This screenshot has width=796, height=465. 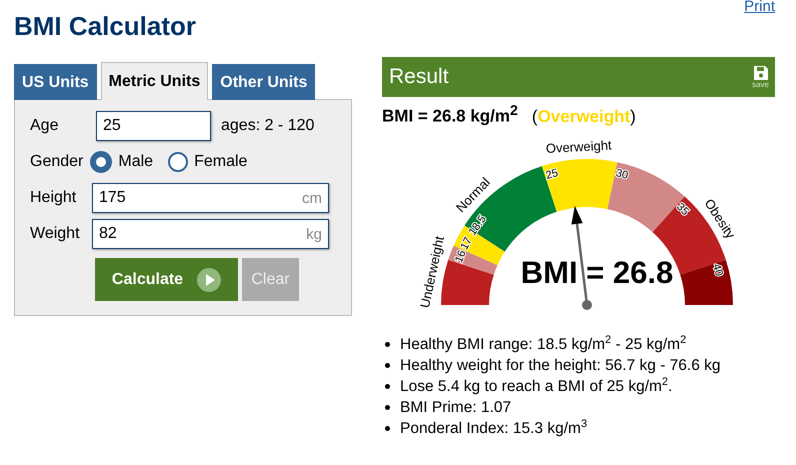 What do you see at coordinates (759, 7) in the screenshot?
I see `print-link: Print` at bounding box center [759, 7].